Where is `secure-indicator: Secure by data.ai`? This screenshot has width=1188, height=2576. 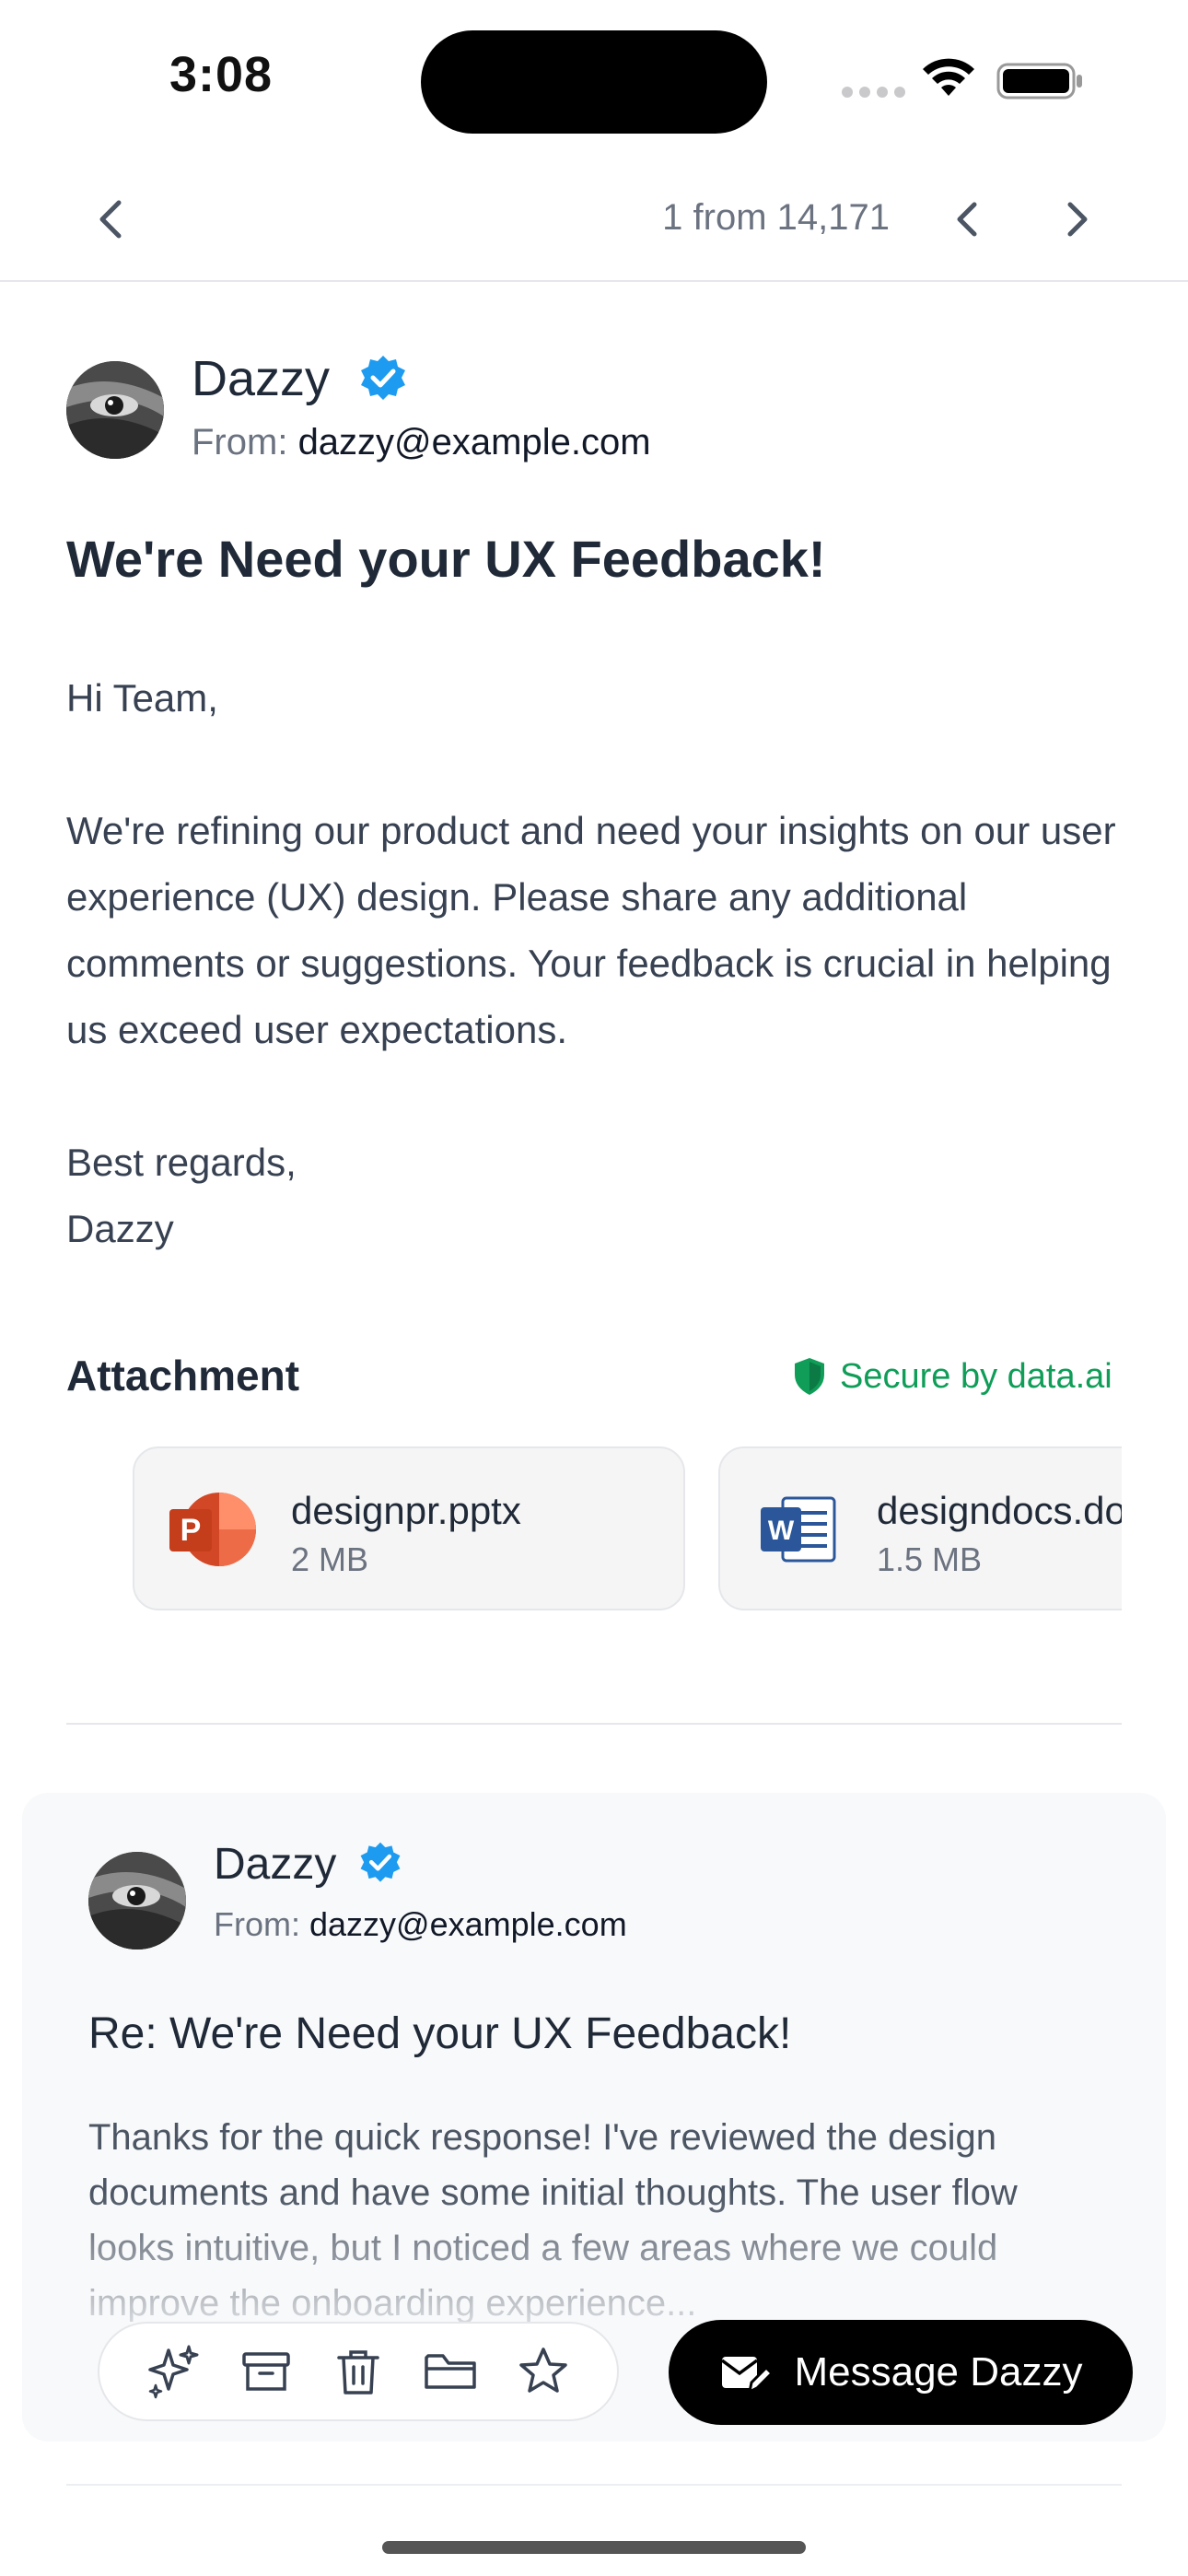 secure-indicator: Secure by data.ai is located at coordinates (952, 1376).